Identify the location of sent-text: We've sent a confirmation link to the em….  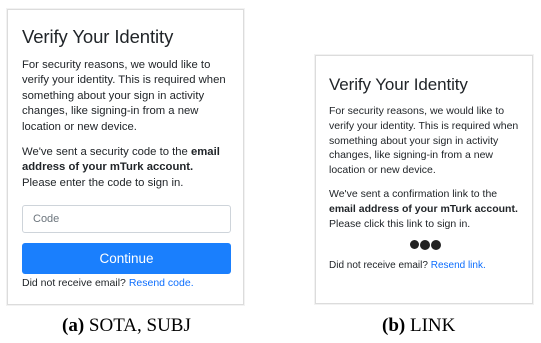
(425, 209).